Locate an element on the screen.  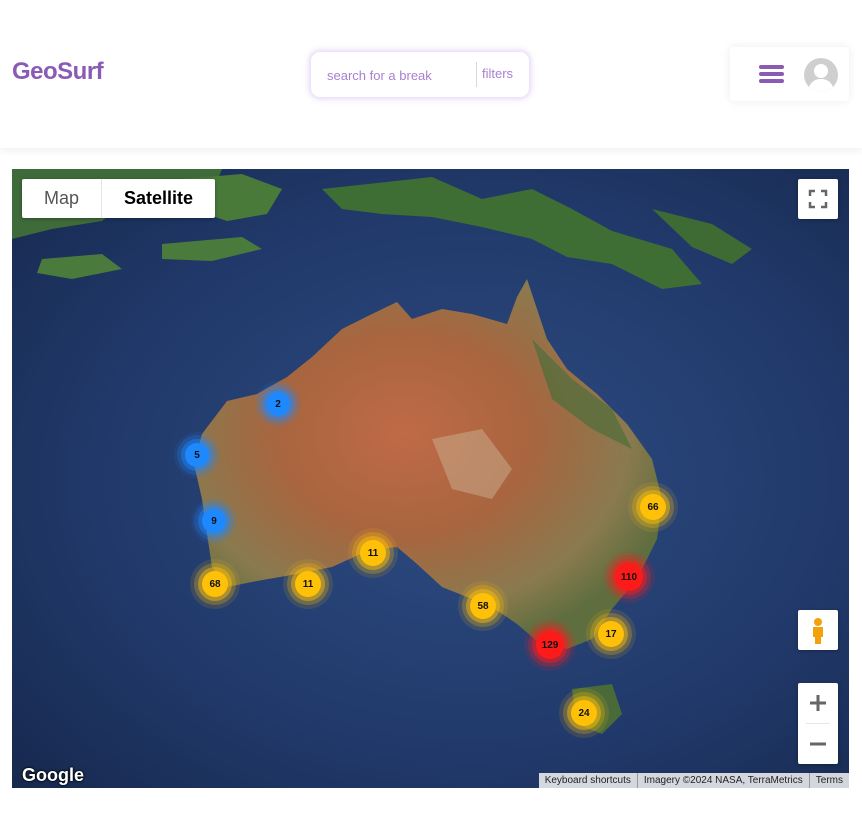
keyboard-shortcuts-link: Keyboard shortcuts is located at coordinates (588, 780).